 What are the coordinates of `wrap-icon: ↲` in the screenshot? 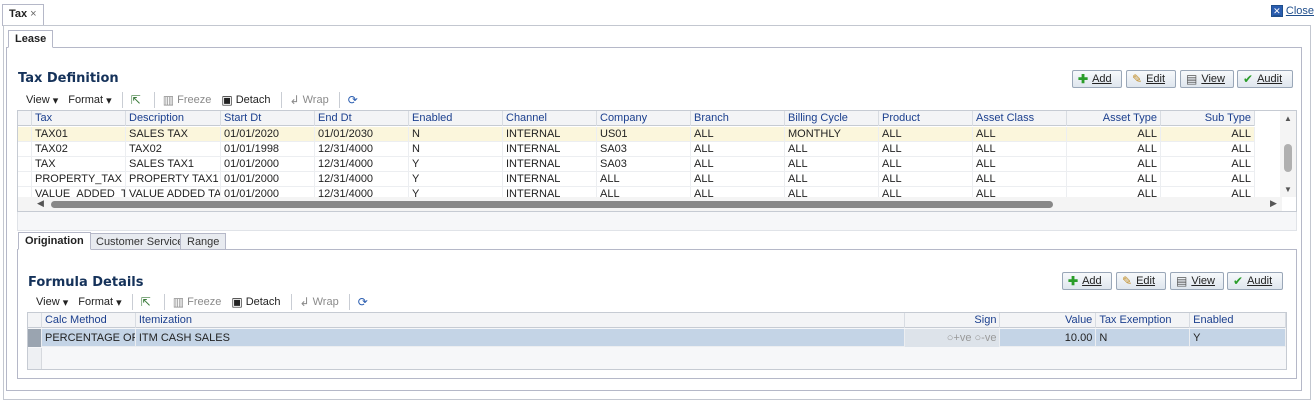 It's located at (304, 302).